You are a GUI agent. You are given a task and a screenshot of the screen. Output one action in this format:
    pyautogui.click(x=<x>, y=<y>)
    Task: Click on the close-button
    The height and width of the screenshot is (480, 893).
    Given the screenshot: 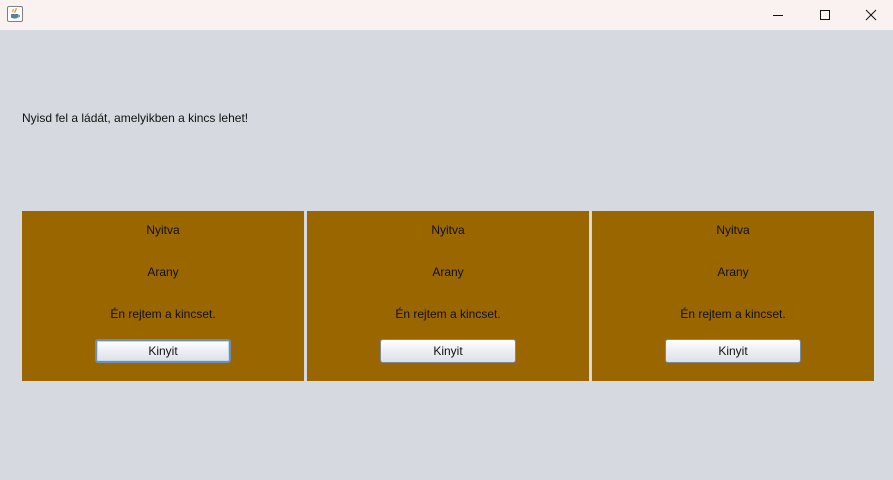 What is the action you would take?
    pyautogui.click(x=870, y=15)
    